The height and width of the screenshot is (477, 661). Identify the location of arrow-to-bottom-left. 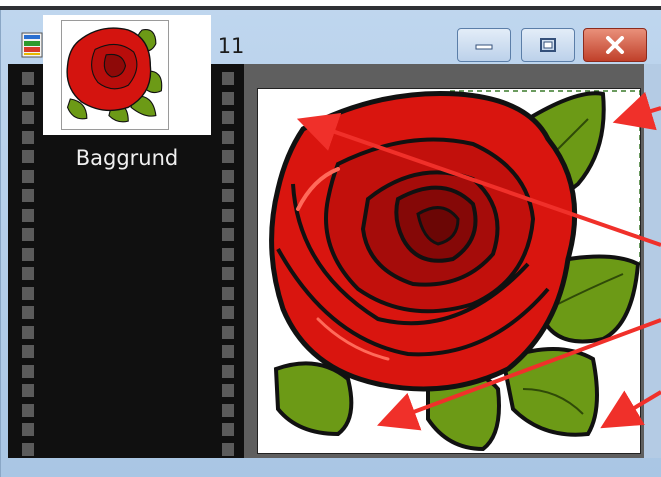
(519, 374).